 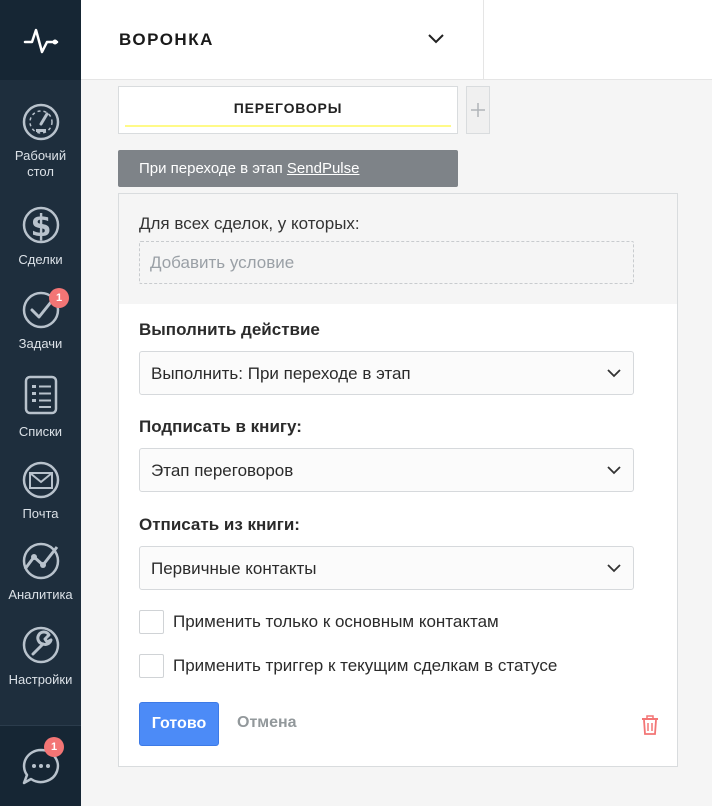 What do you see at coordinates (40, 320) in the screenshot?
I see `sidebar-item-tasks: Задачи 1` at bounding box center [40, 320].